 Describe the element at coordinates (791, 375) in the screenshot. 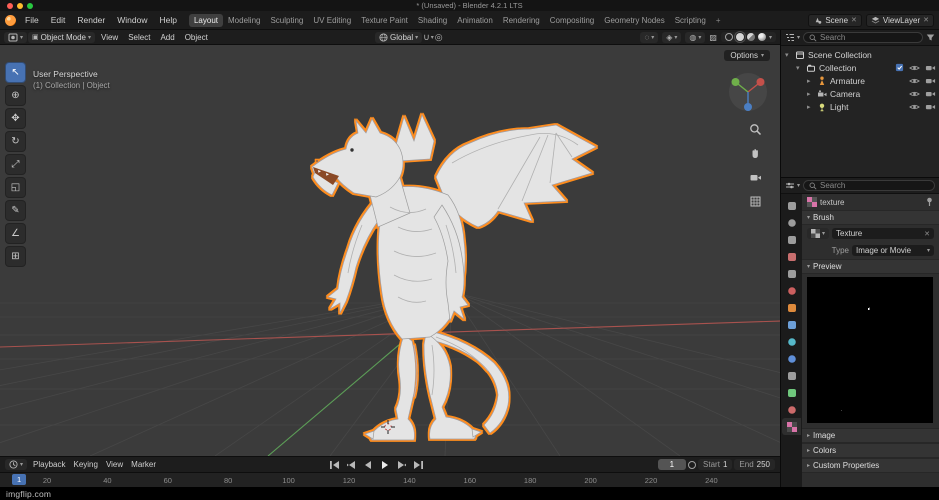

I see `constraints-tab` at that location.